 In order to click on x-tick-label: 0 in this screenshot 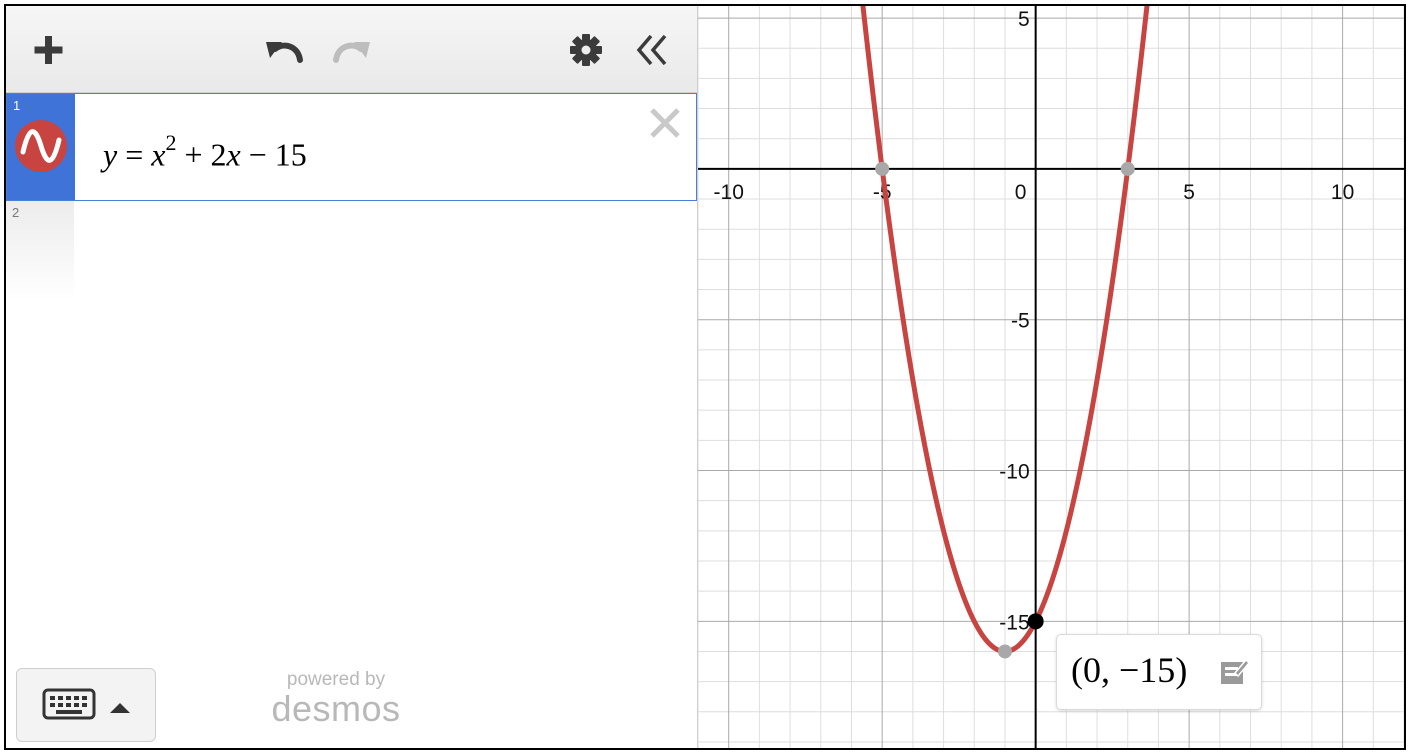, I will do `click(1021, 192)`.